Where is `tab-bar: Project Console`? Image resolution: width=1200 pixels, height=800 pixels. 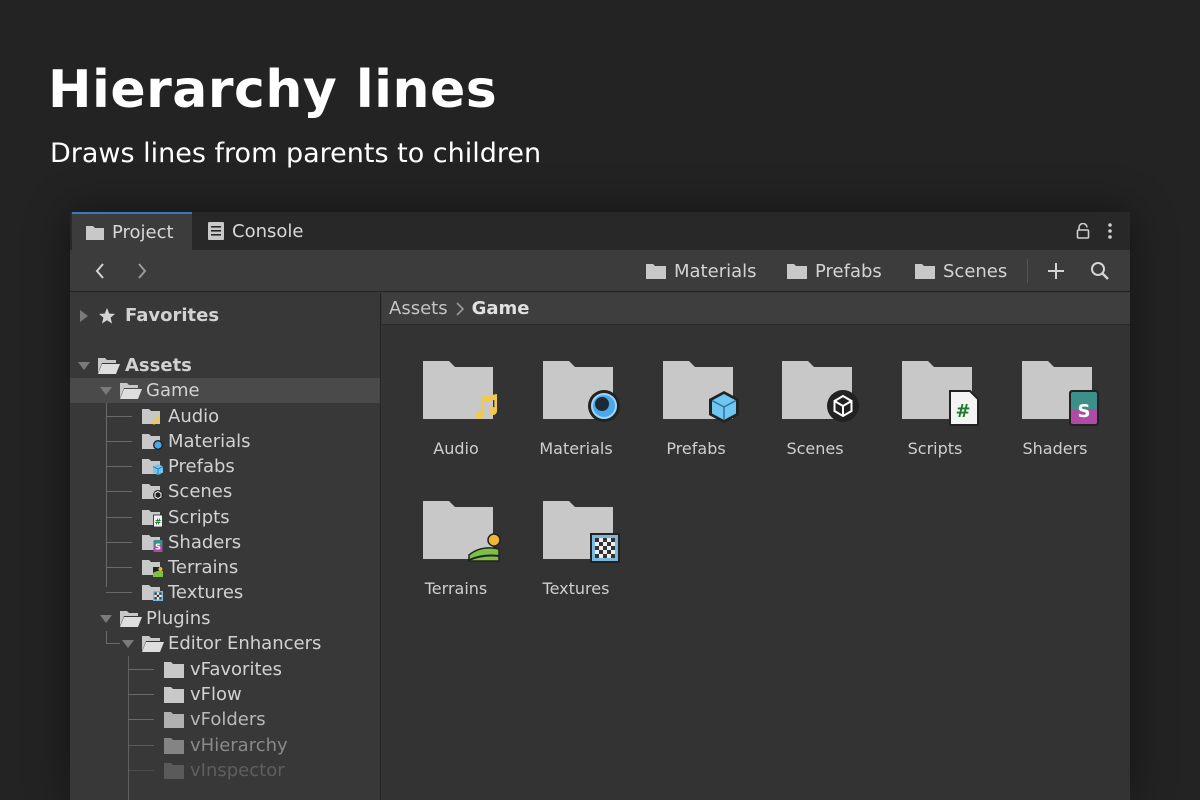 tab-bar: Project Console is located at coordinates (600, 231).